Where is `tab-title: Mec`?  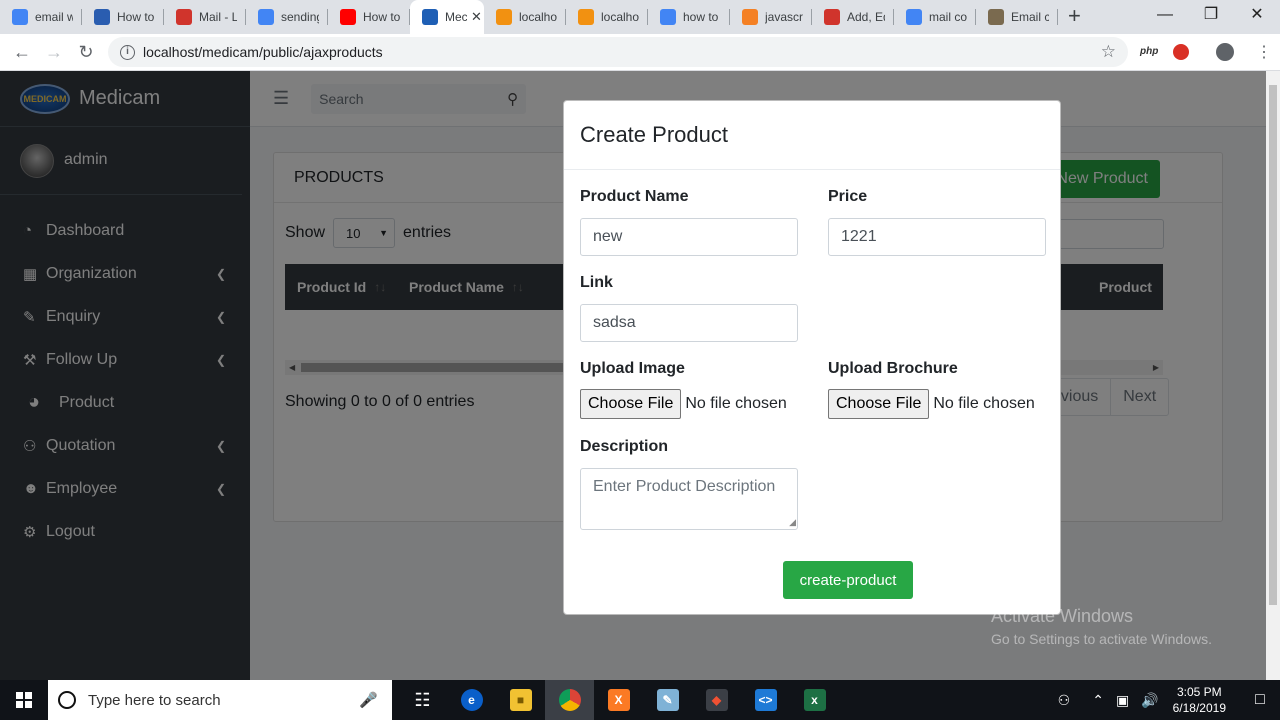 tab-title: Mec is located at coordinates (456, 17).